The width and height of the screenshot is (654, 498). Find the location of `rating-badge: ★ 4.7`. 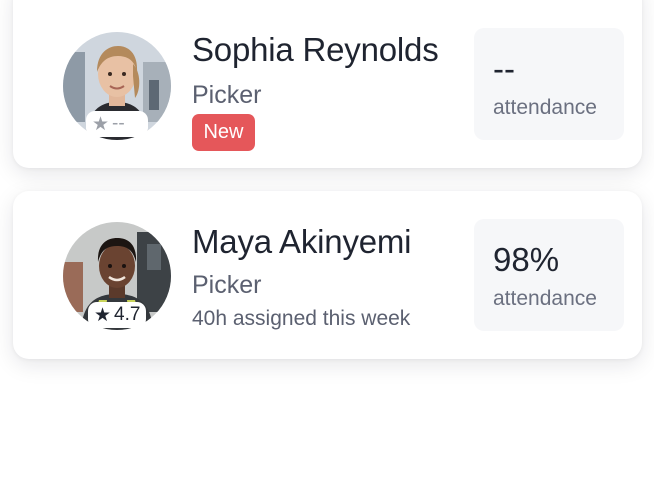

rating-badge: ★ 4.7 is located at coordinates (117, 315).